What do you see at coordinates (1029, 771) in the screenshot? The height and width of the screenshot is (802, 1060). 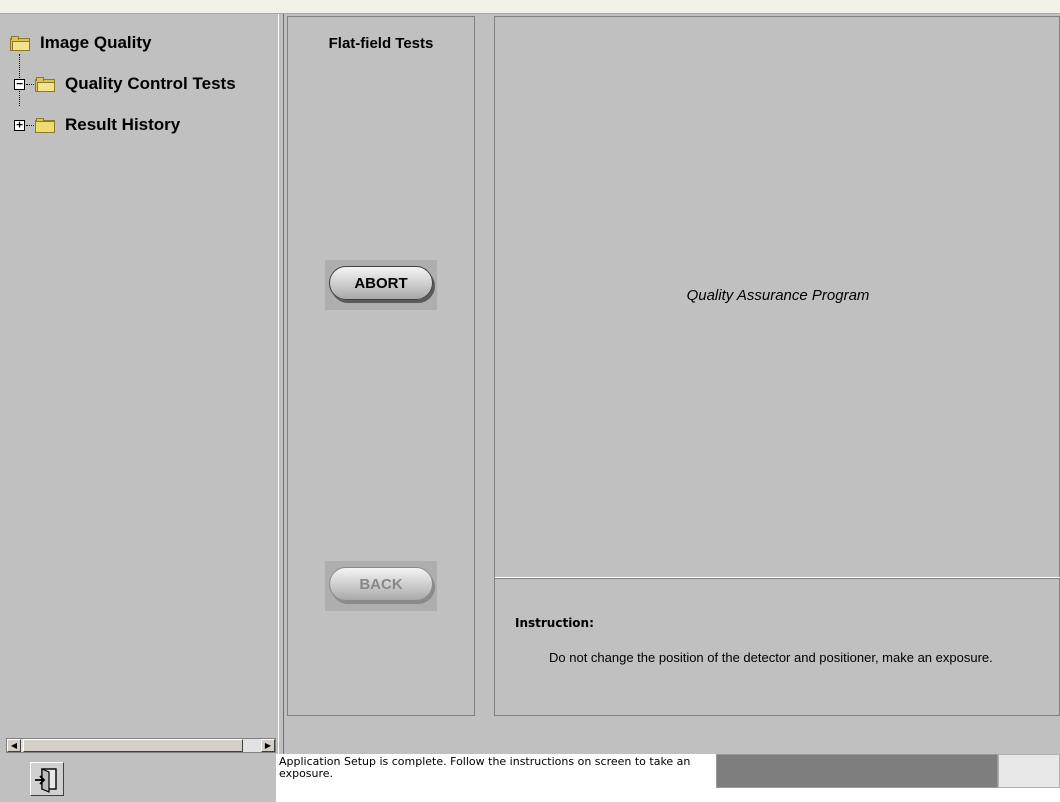 I see `status-end-cell` at bounding box center [1029, 771].